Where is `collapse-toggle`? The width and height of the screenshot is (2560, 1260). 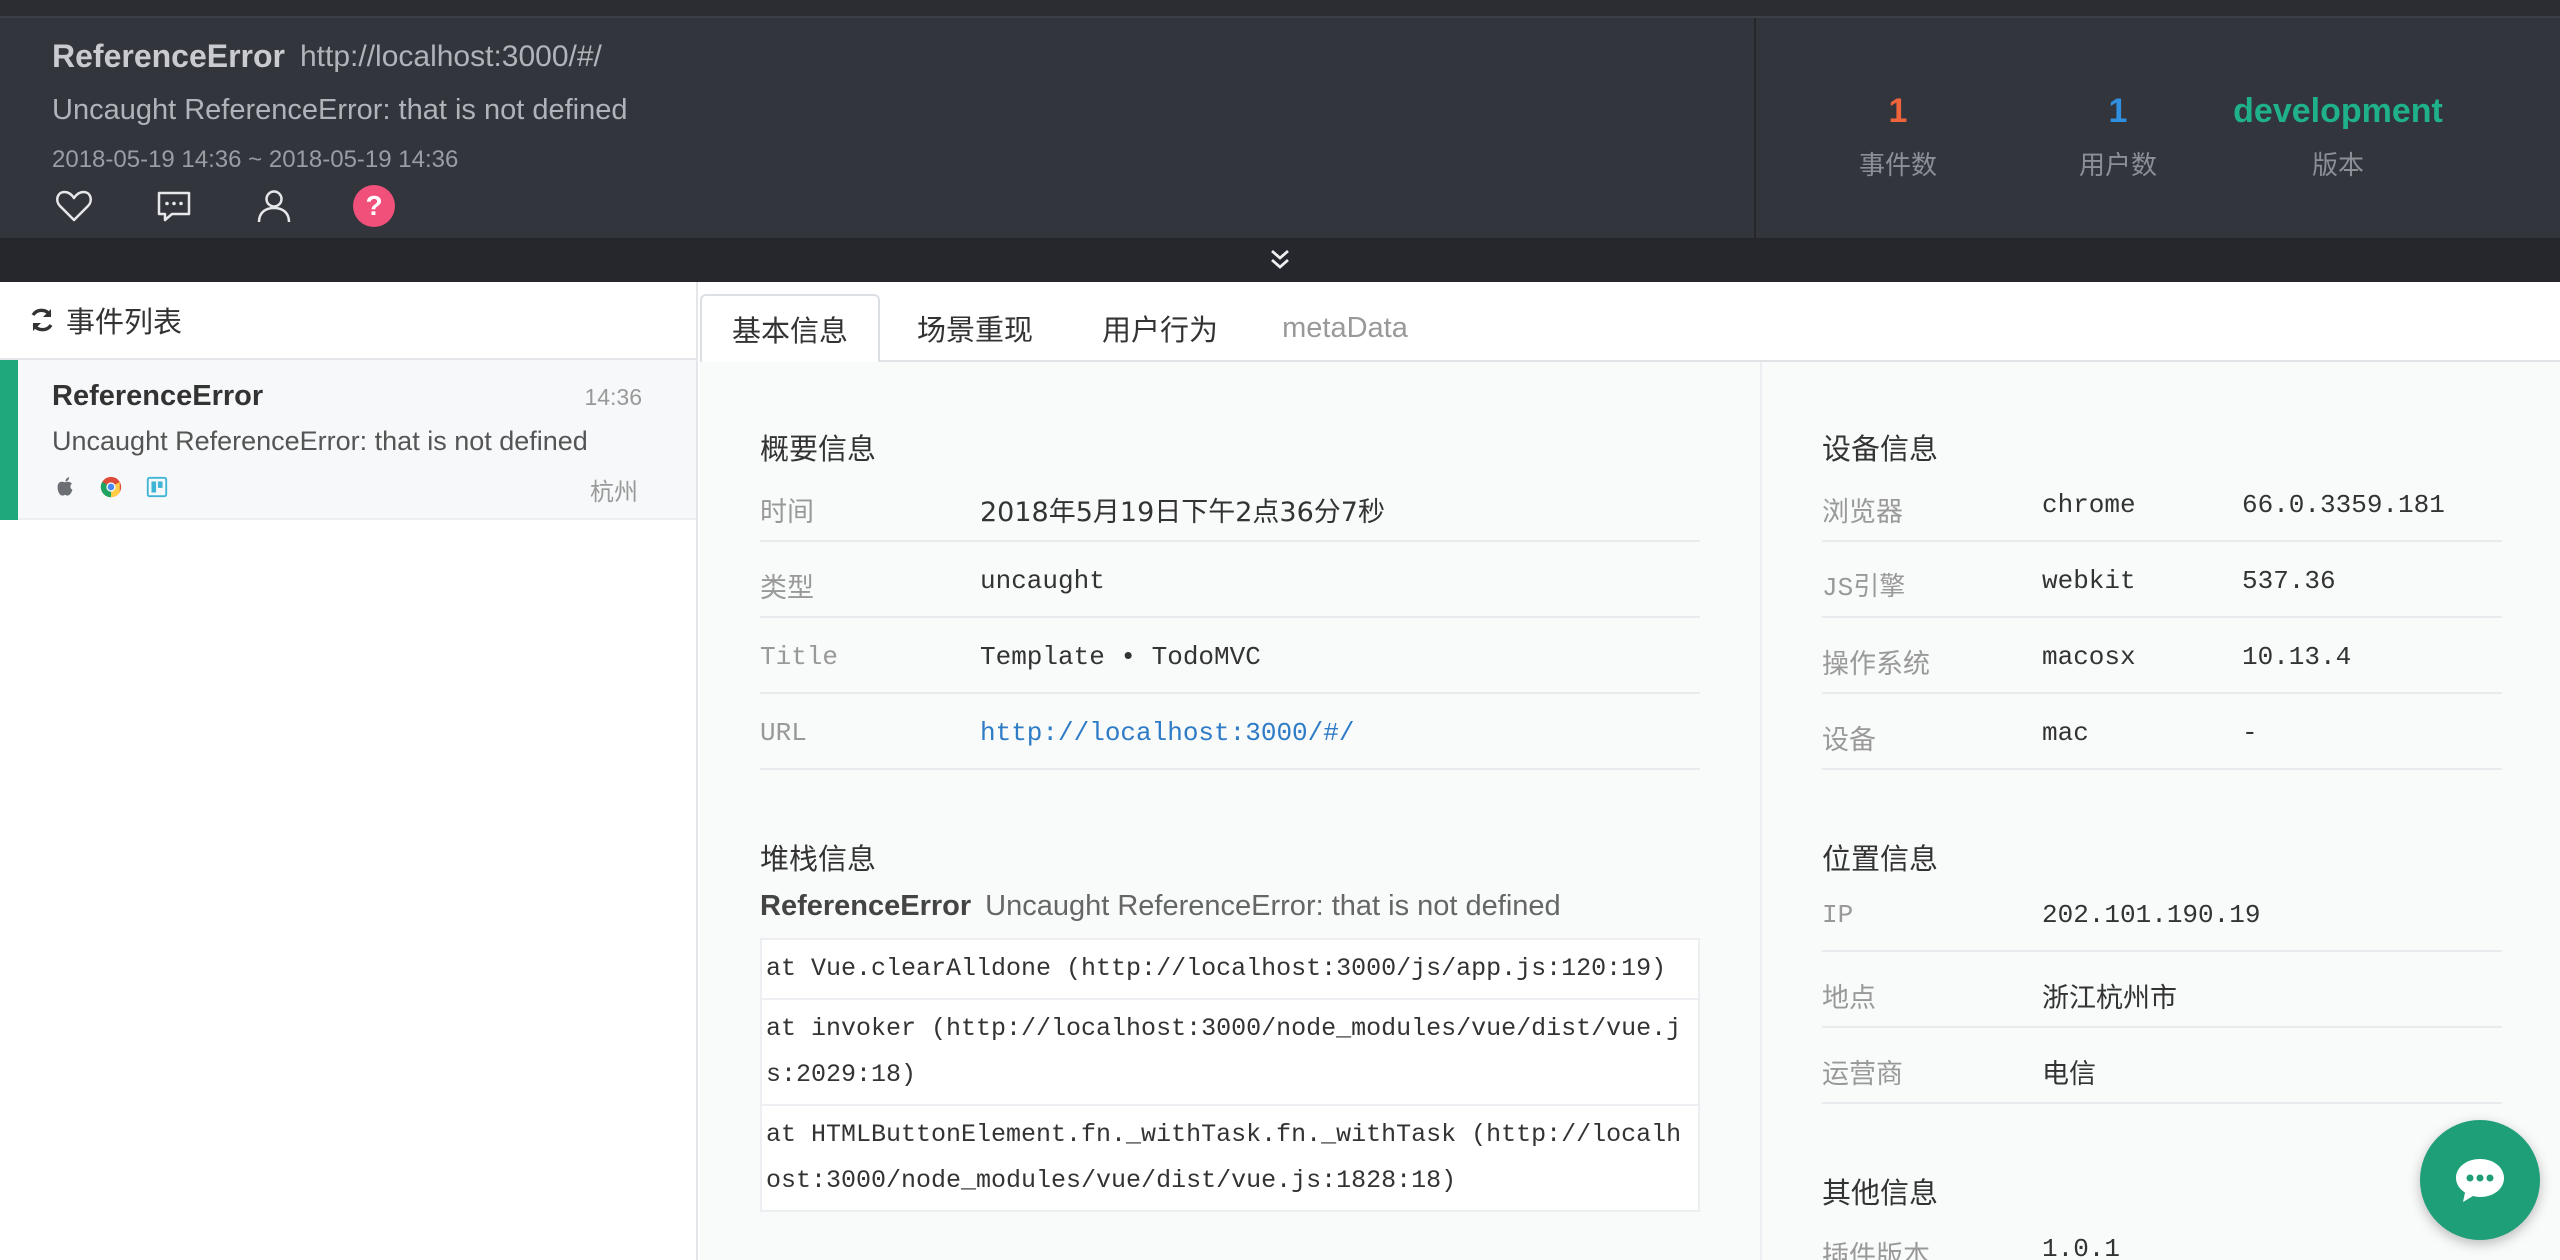
collapse-toggle is located at coordinates (1280, 260).